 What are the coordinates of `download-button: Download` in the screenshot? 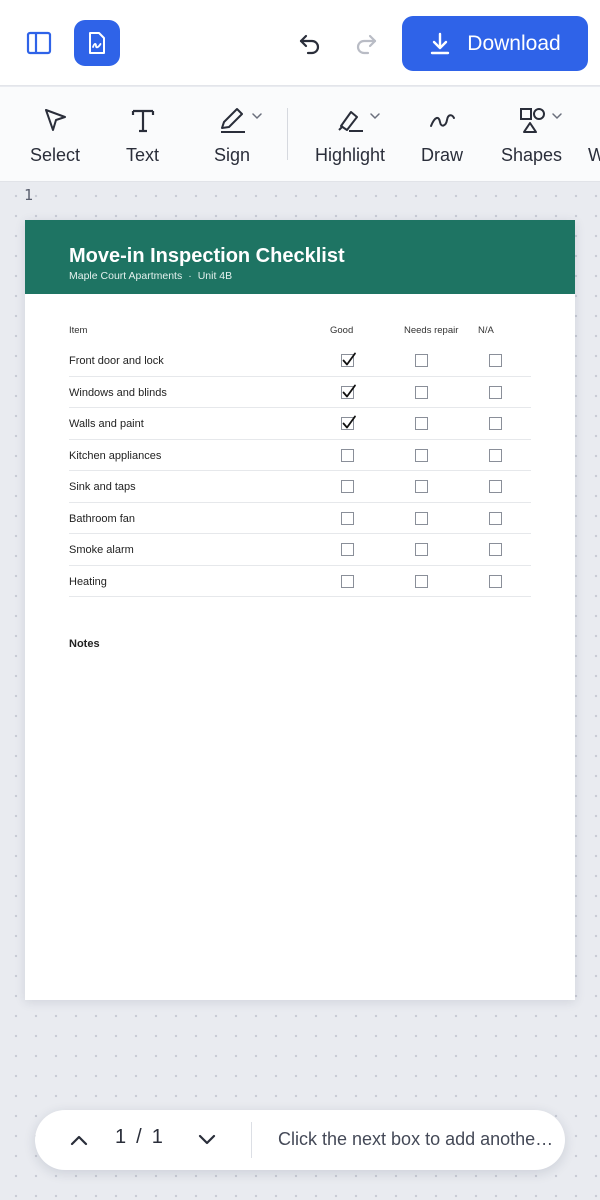 It's located at (495, 43).